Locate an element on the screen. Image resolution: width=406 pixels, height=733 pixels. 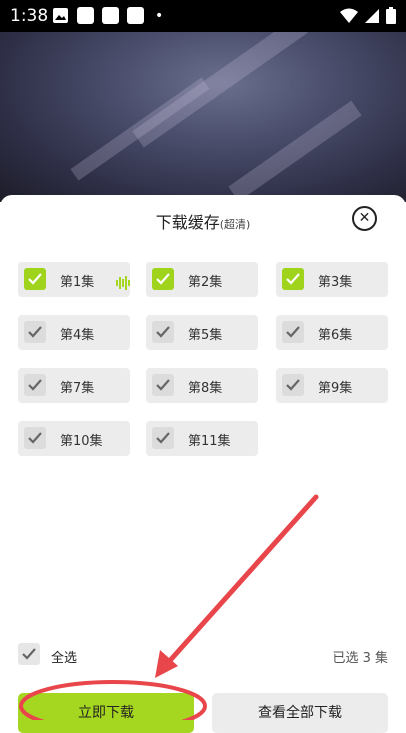
episode-label: 第10集 is located at coordinates (81, 441).